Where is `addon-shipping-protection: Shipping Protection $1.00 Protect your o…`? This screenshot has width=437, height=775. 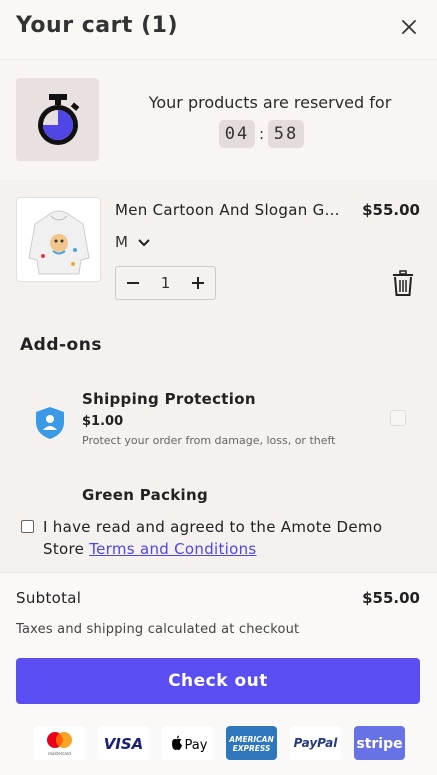 addon-shipping-protection: Shipping Protection $1.00 Protect your o… is located at coordinates (218, 420).